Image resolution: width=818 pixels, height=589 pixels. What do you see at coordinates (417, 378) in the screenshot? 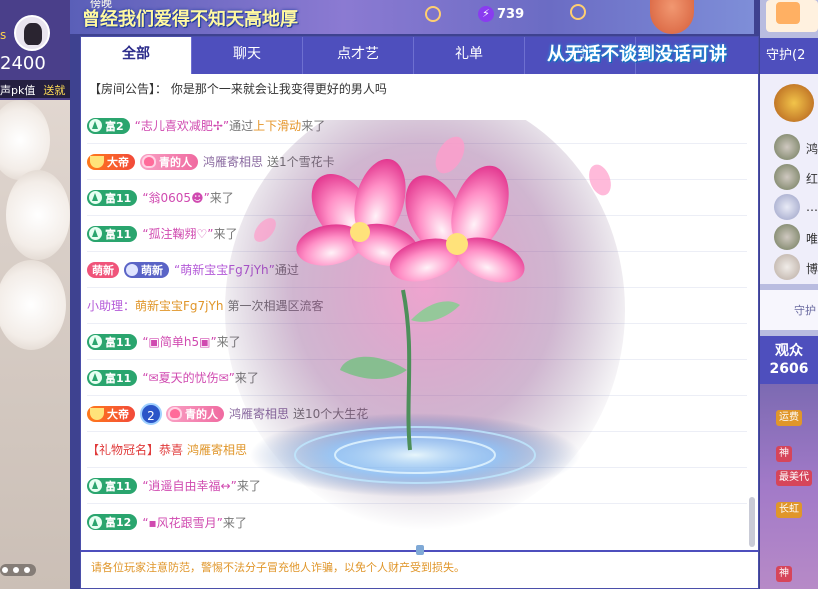
I see `chat-message: 富11 “✉夏天的忧伤✉” 来了` at bounding box center [417, 378].